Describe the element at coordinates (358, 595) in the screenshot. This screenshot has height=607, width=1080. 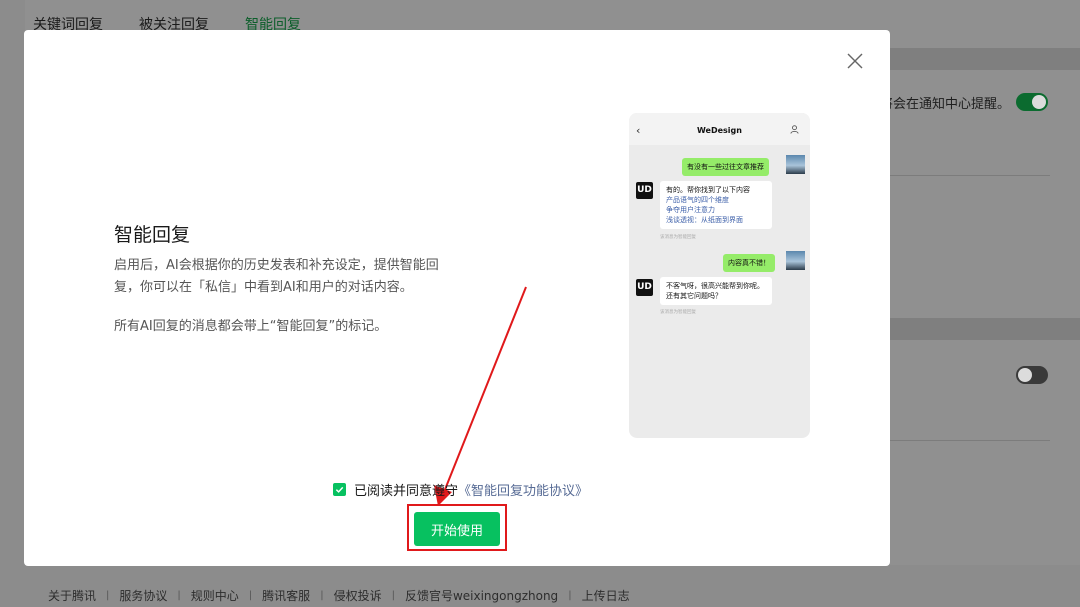
I see `footer-link: 侵权投诉` at that location.